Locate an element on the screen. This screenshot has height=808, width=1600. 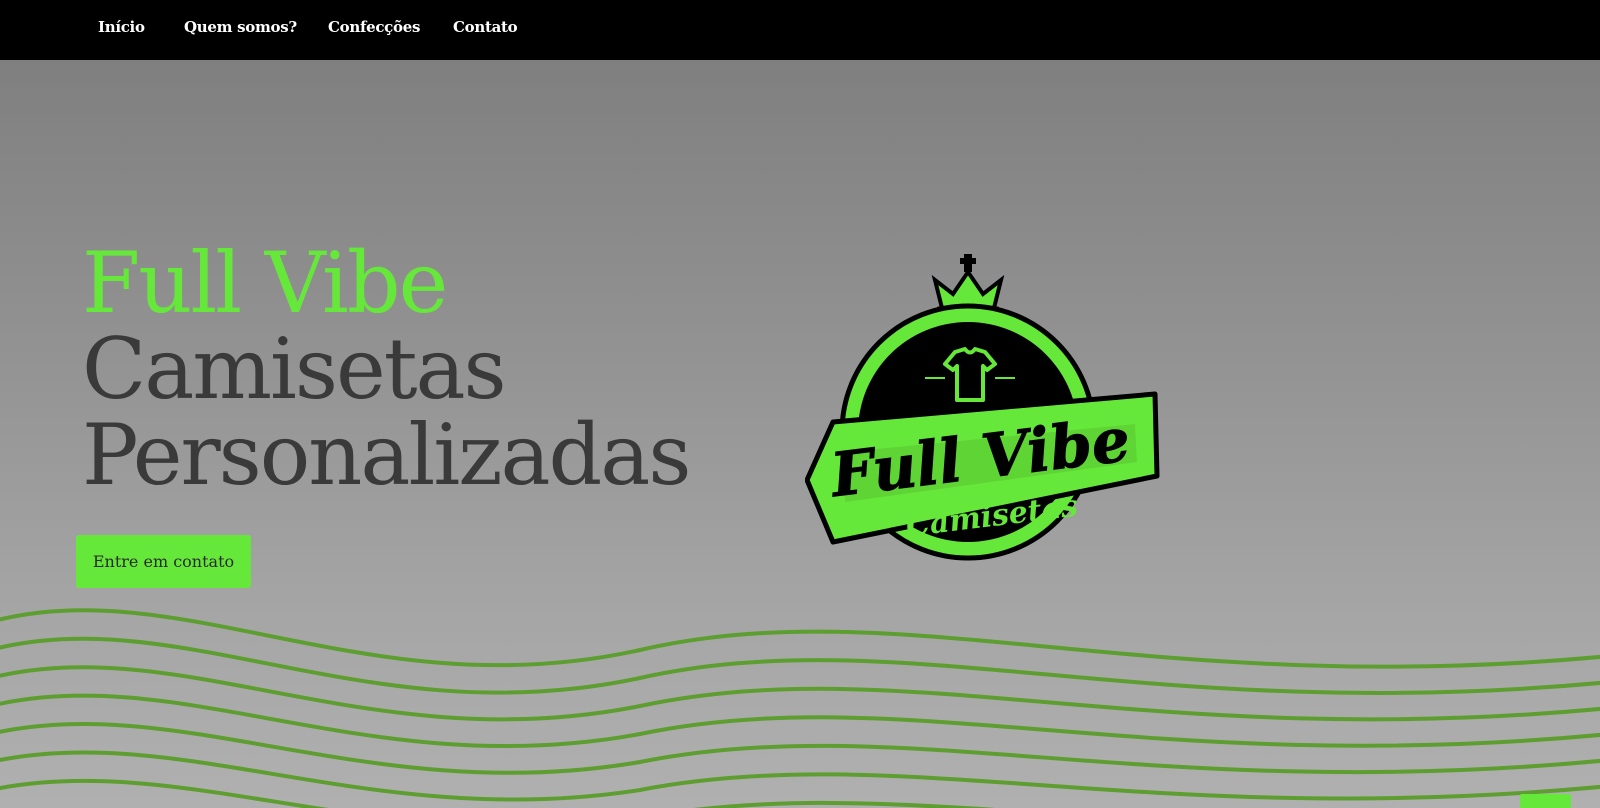
nav-item-quem-somos: Quem somos? is located at coordinates (240, 27).